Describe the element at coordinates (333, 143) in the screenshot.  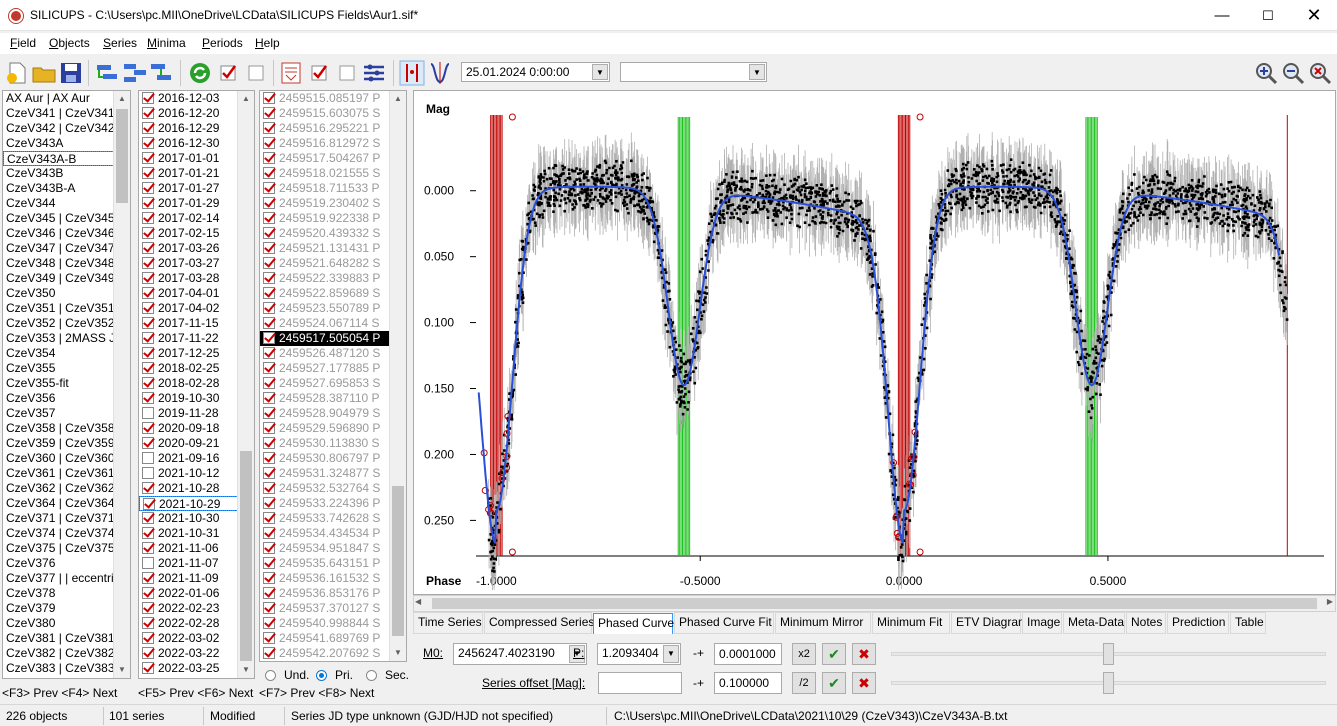
I see `minimum-item: 2459516.812972 S` at that location.